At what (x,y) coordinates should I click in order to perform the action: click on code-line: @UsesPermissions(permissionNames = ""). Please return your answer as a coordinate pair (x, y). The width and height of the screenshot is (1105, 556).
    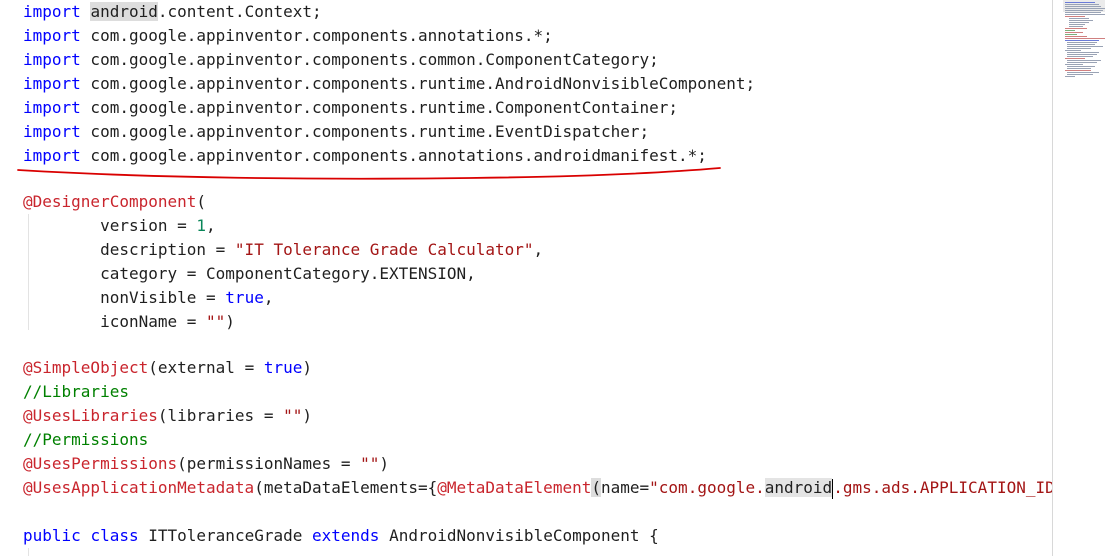
    Looking at the image, I should click on (206, 464).